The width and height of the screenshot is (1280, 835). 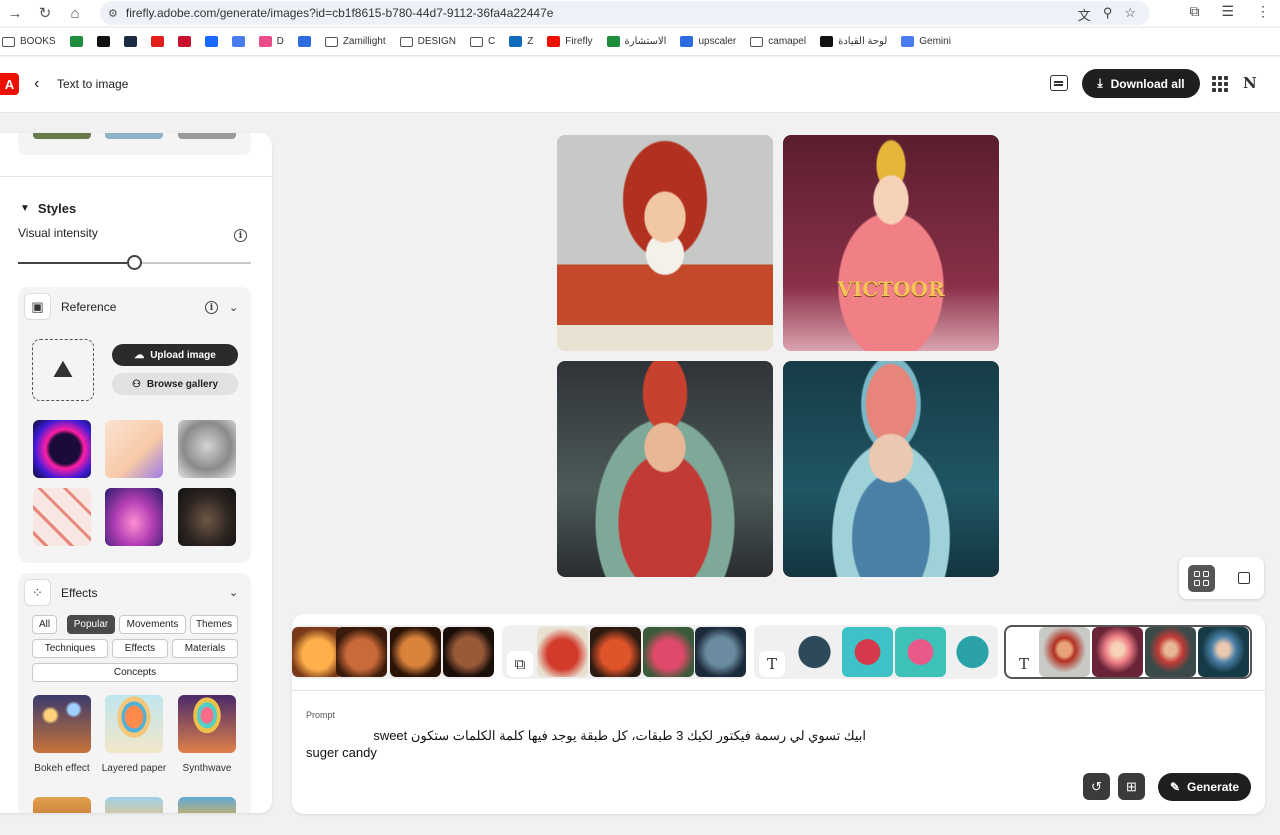 I want to click on prompt-suggestions-icon: ⊞, so click(x=1131, y=786).